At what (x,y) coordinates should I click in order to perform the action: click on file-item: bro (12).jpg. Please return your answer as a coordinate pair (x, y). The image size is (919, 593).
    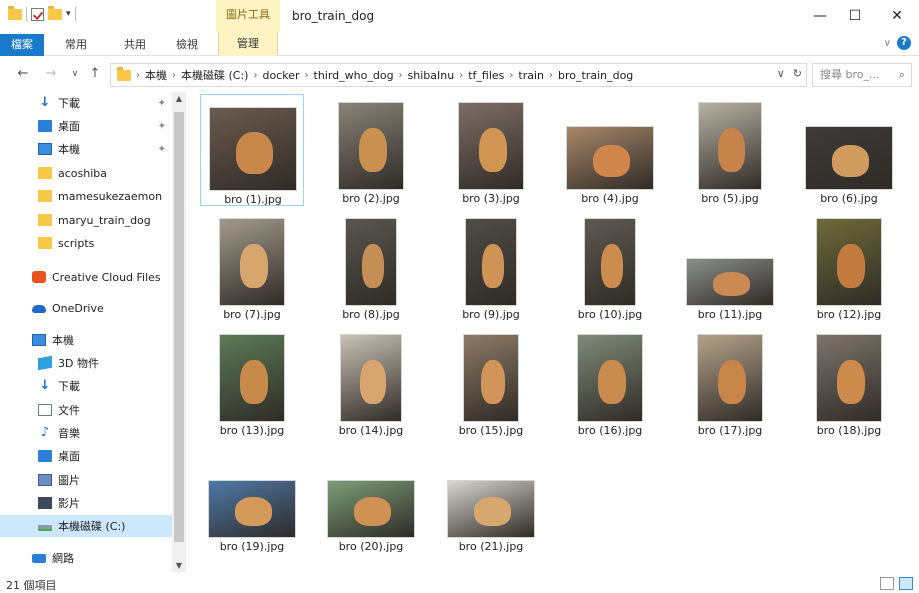
    Looking at the image, I should click on (849, 266).